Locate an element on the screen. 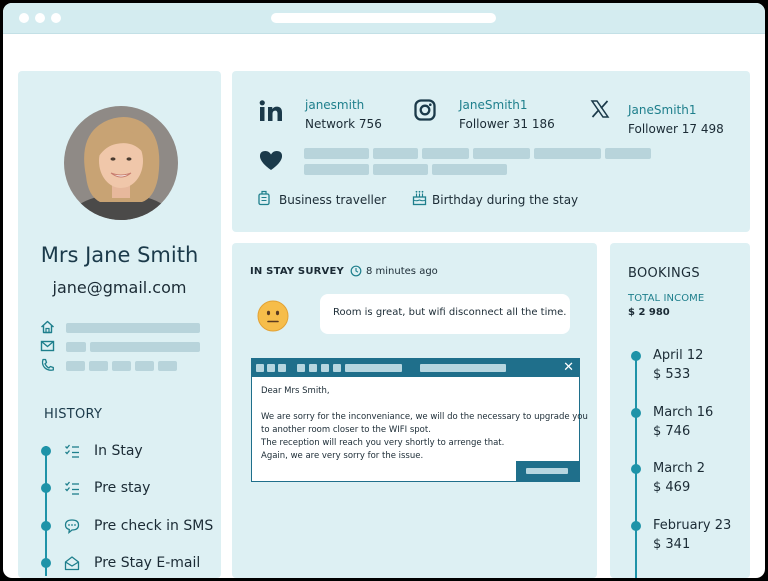  phone-placeholder-b is located at coordinates (98, 366).